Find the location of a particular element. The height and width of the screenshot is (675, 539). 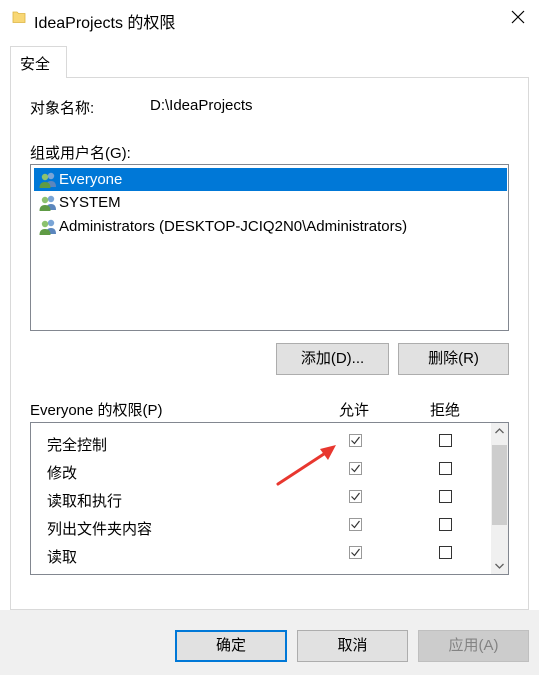

annotation-arrow-icon is located at coordinates (306, 465).